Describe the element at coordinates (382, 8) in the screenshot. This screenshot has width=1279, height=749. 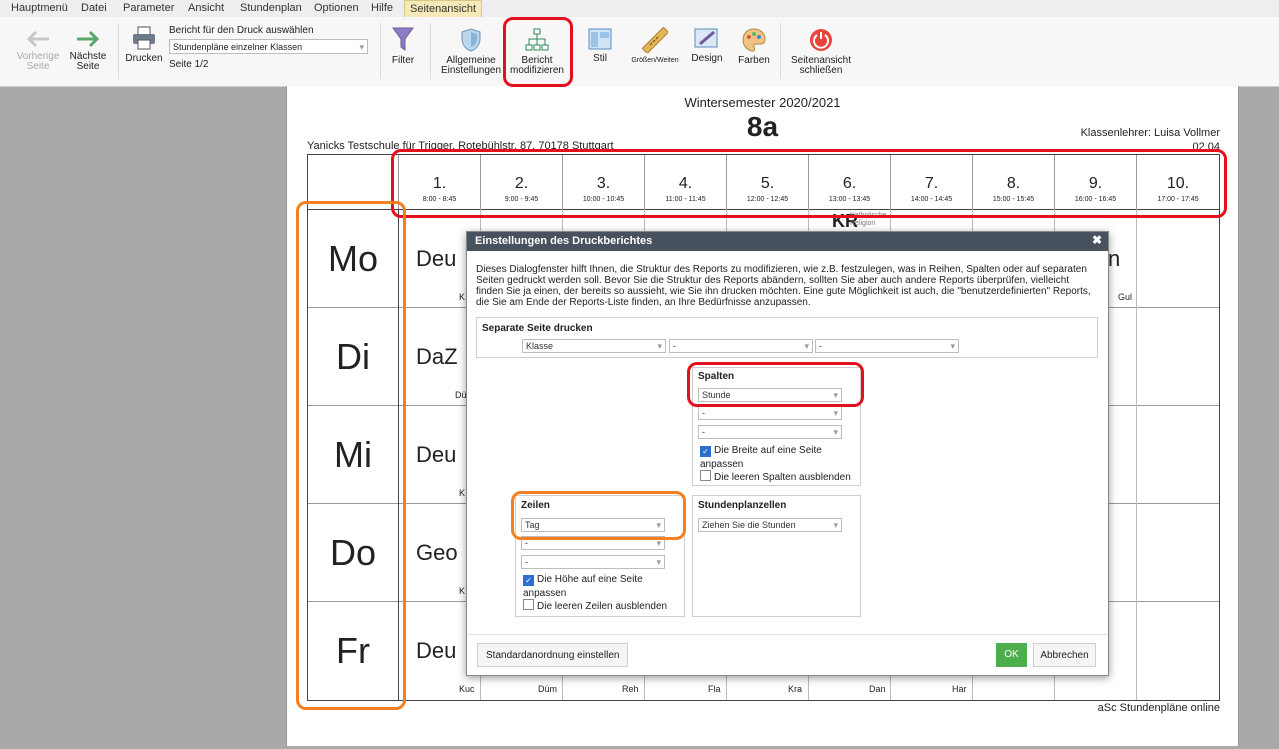
I see `menu-hilfe: Hilfe` at that location.